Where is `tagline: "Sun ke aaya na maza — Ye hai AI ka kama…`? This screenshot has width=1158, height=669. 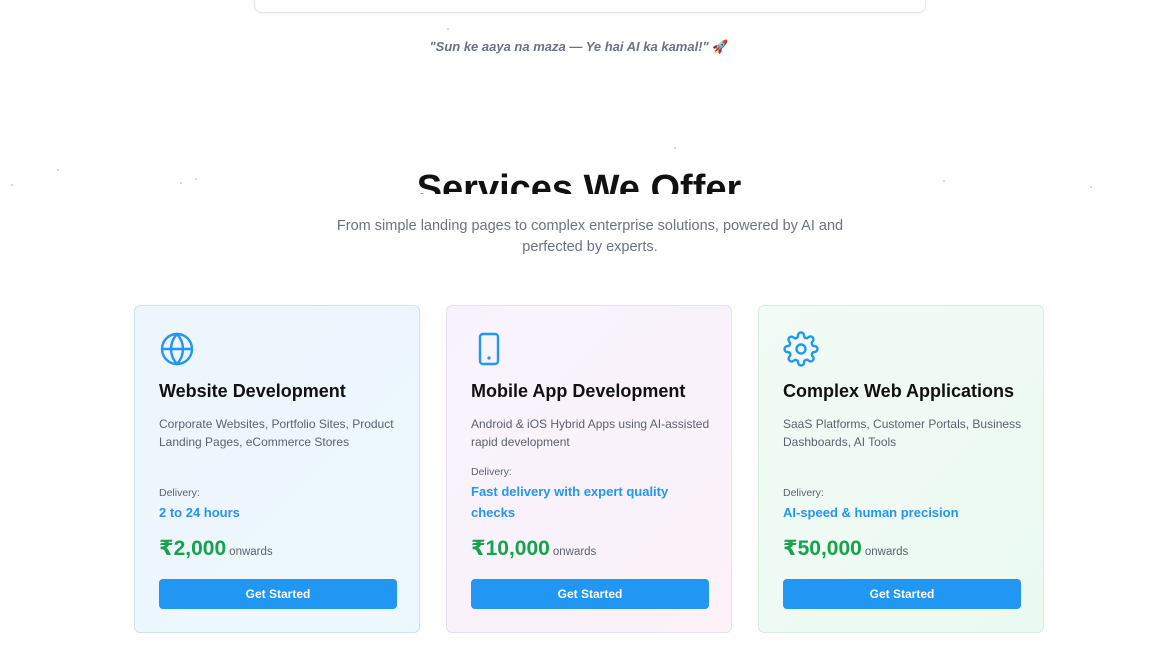
tagline: "Sun ke aaya na maza — Ye hai AI ka kama… is located at coordinates (579, 47).